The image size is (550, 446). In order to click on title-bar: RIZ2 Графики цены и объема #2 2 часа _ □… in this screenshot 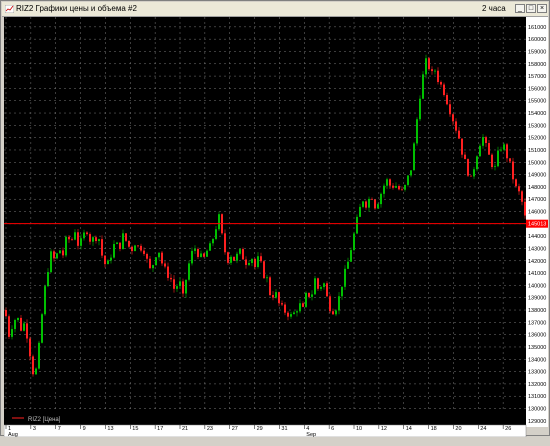, I will do `click(275, 9)`.